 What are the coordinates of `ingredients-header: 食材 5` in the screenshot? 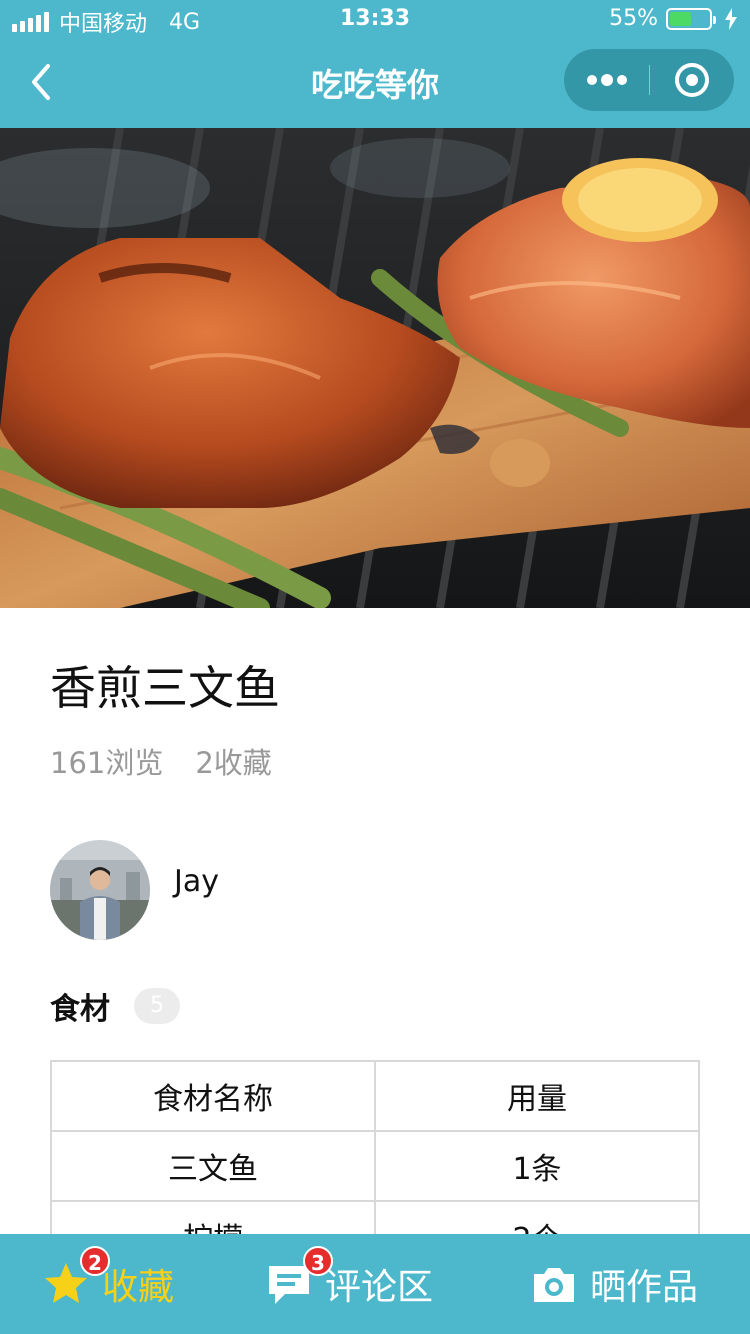 It's located at (115, 1006).